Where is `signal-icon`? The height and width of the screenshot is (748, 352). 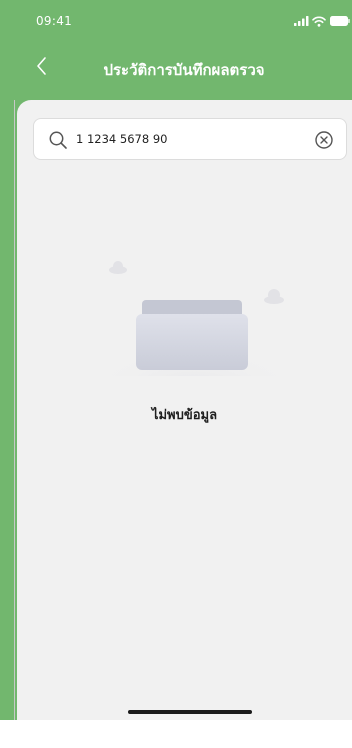 signal-icon is located at coordinates (301, 21).